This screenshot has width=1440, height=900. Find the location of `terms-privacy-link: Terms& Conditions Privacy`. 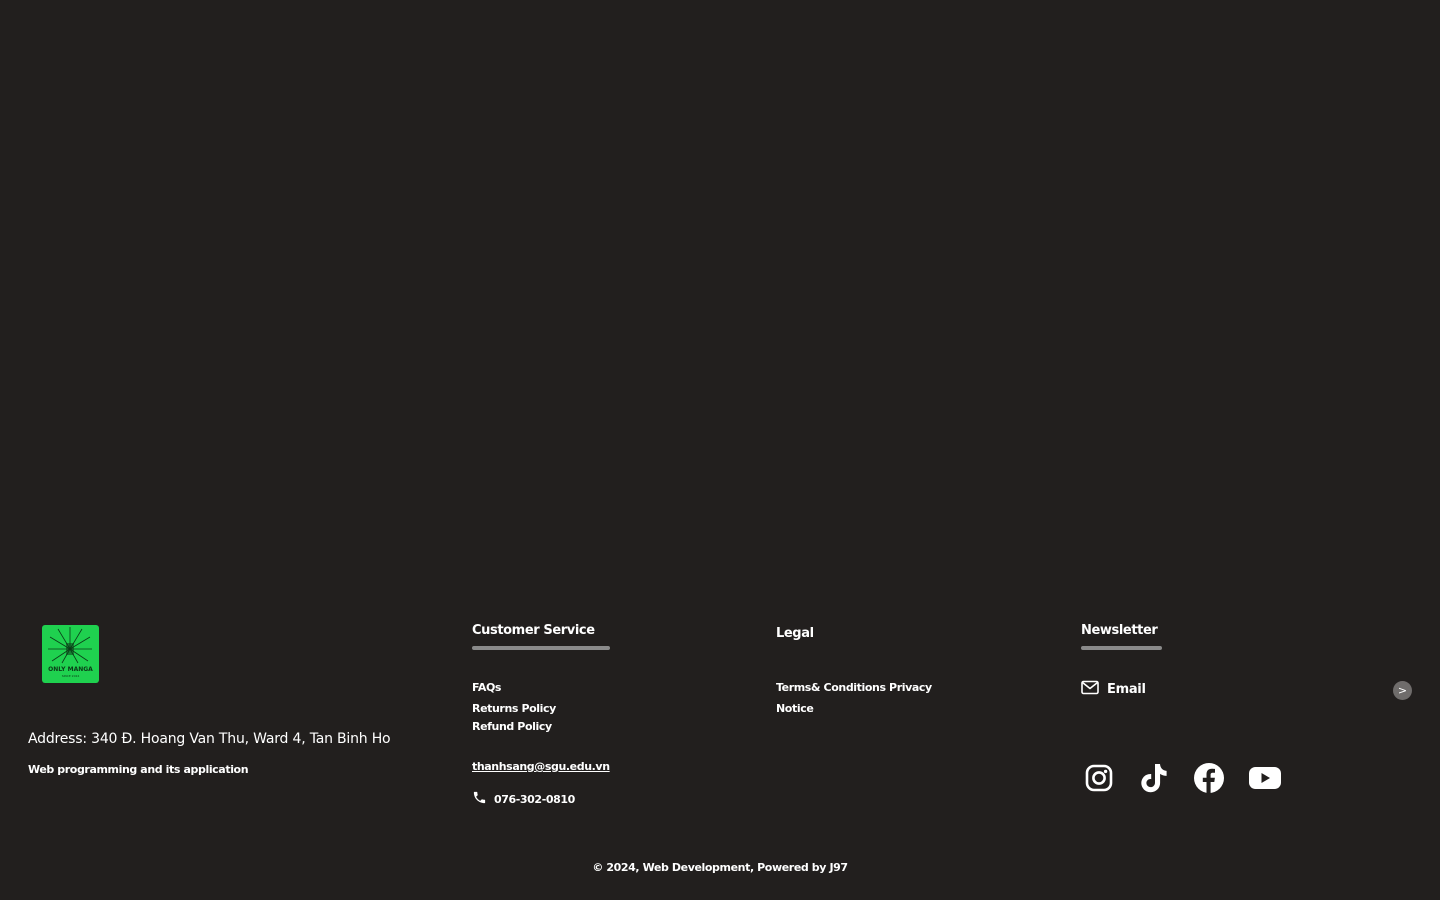

terms-privacy-link: Terms& Conditions Privacy is located at coordinates (854, 687).